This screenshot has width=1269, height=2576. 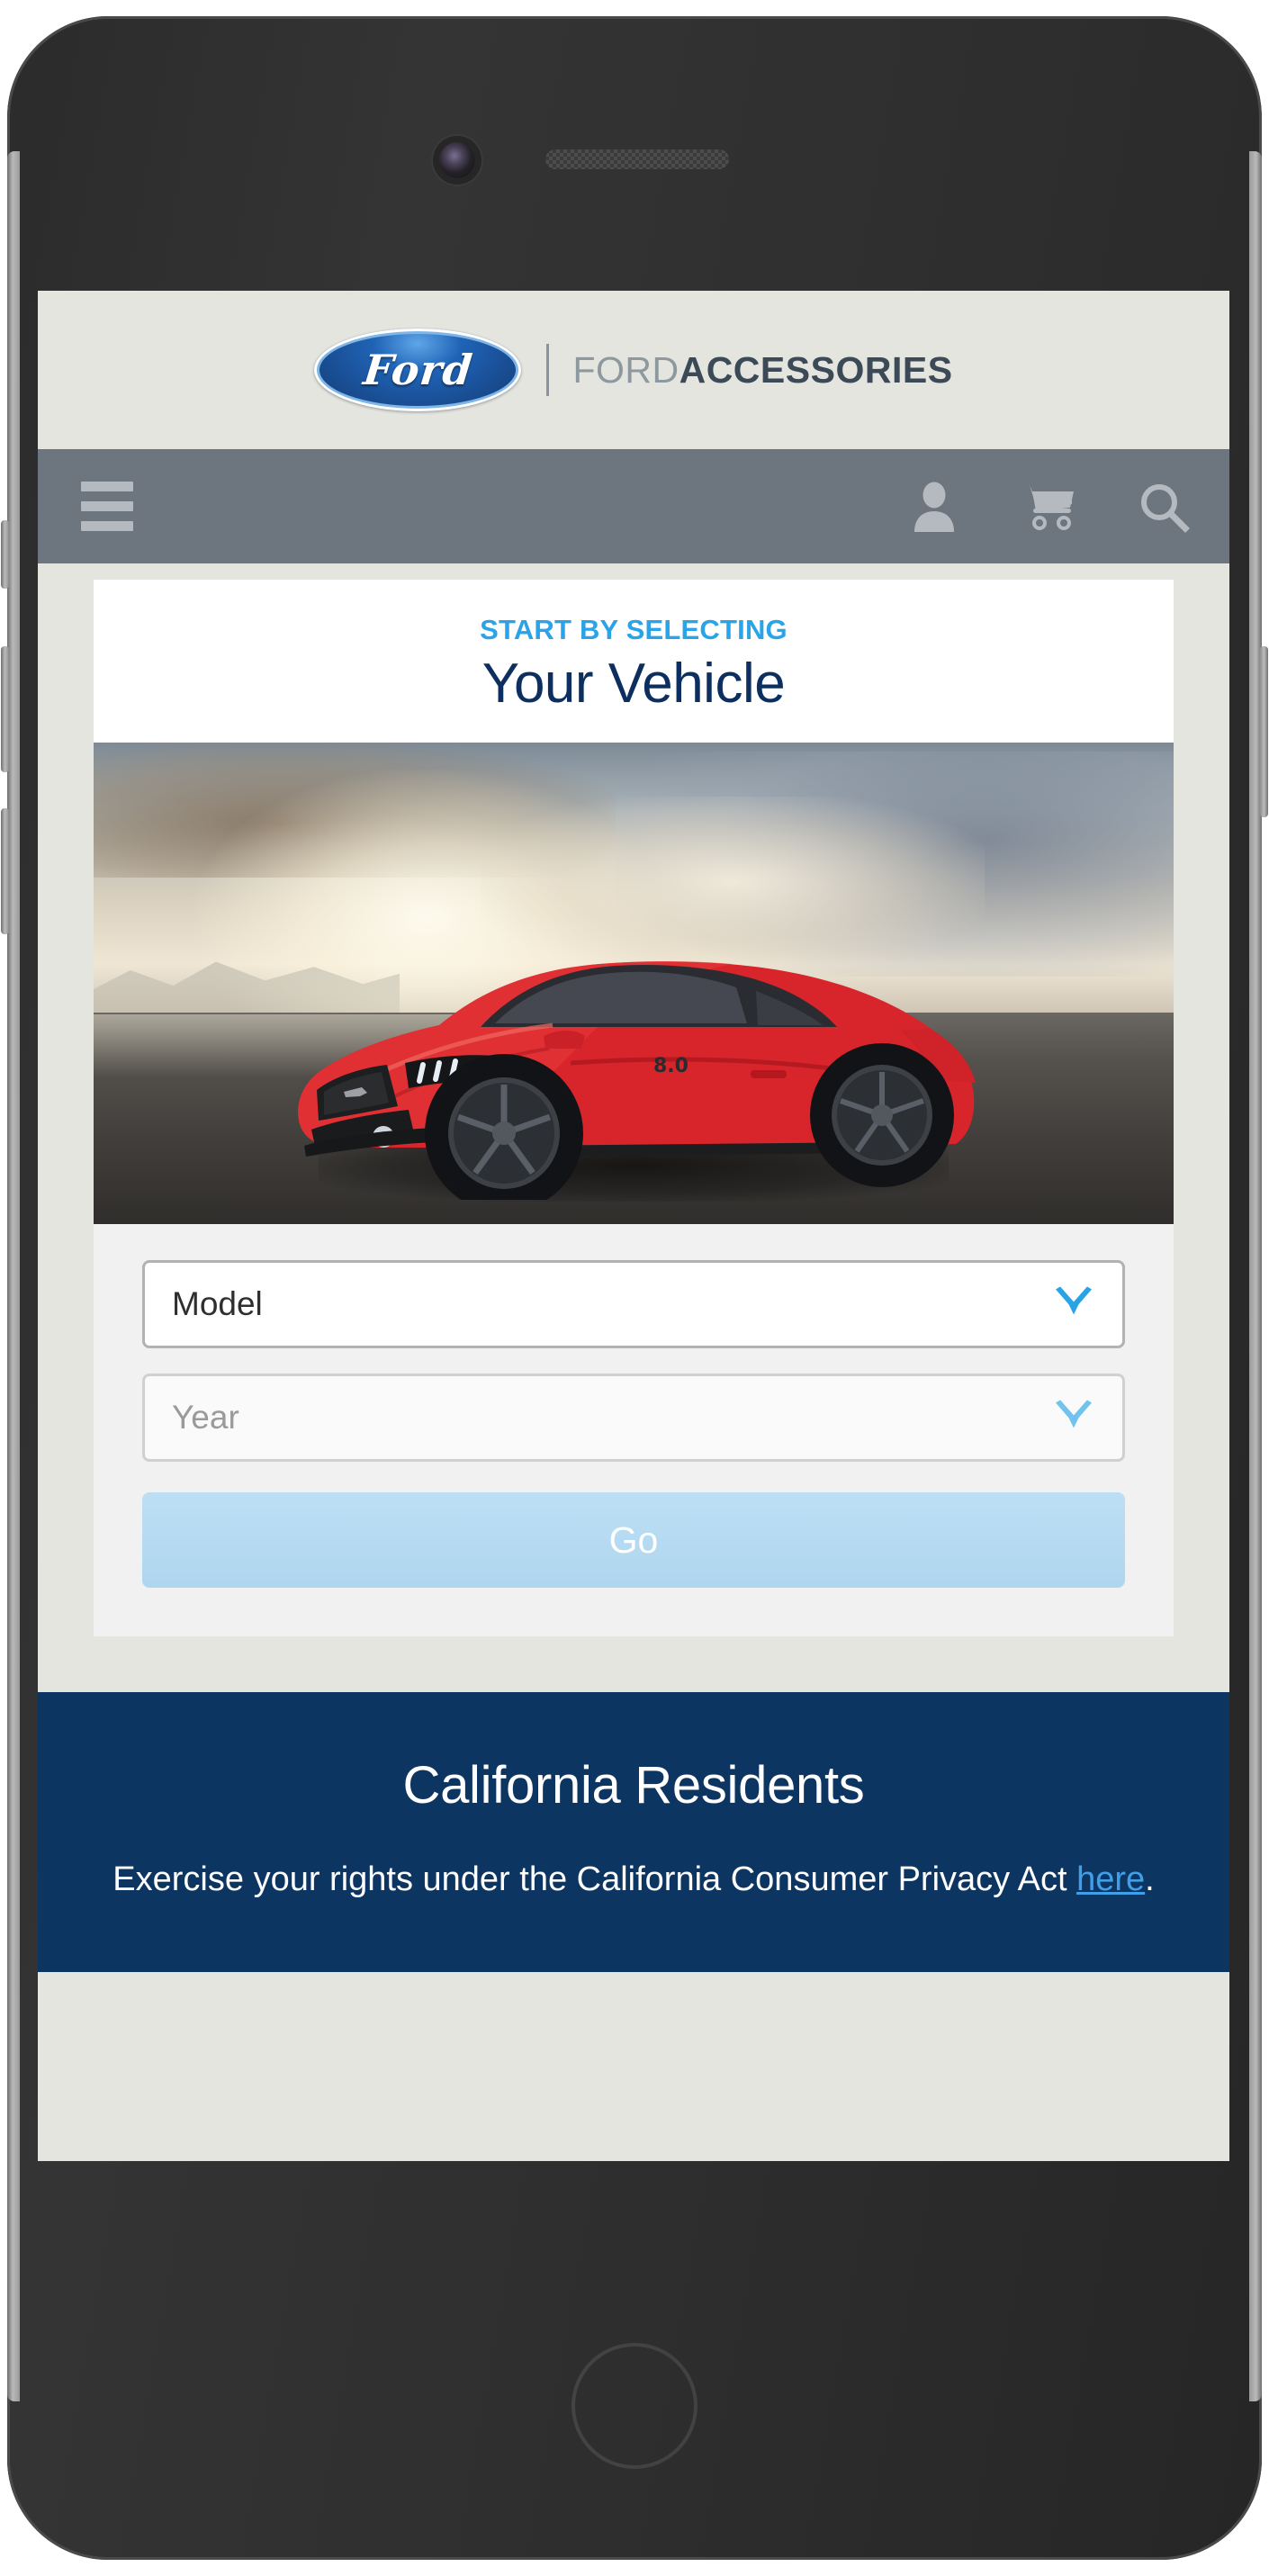 What do you see at coordinates (548, 370) in the screenshot?
I see `header-divider` at bounding box center [548, 370].